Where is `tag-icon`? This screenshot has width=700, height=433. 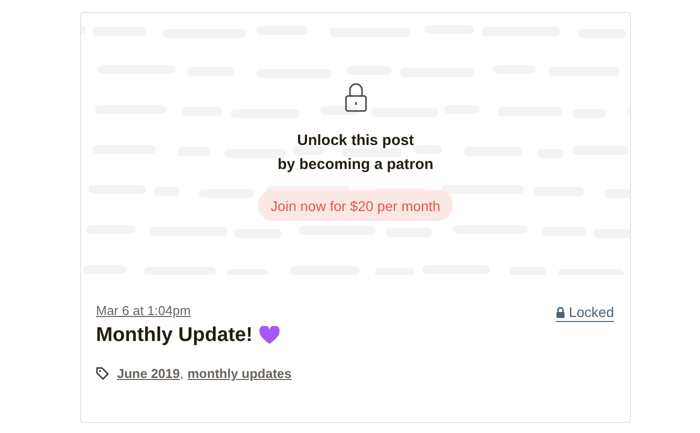
tag-icon is located at coordinates (102, 373).